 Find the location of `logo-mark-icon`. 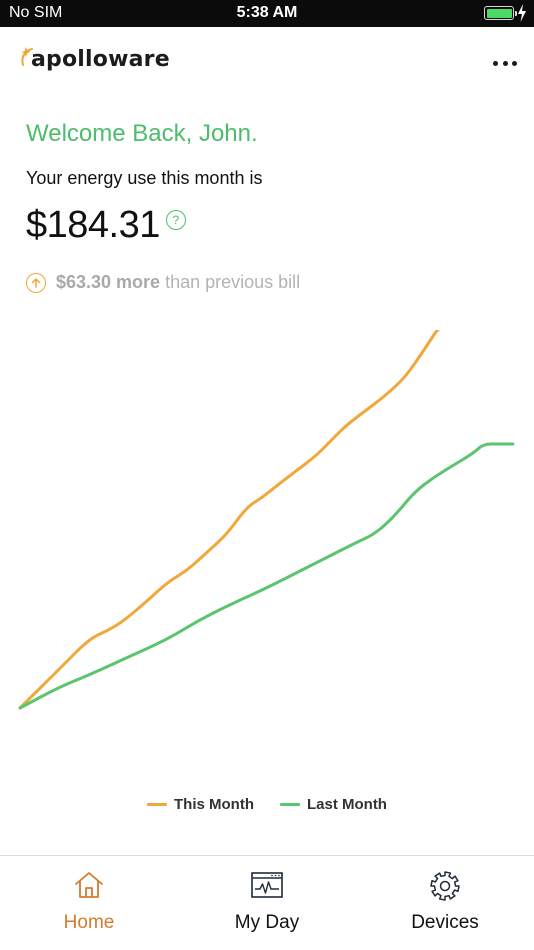

logo-mark-icon is located at coordinates (27, 56).